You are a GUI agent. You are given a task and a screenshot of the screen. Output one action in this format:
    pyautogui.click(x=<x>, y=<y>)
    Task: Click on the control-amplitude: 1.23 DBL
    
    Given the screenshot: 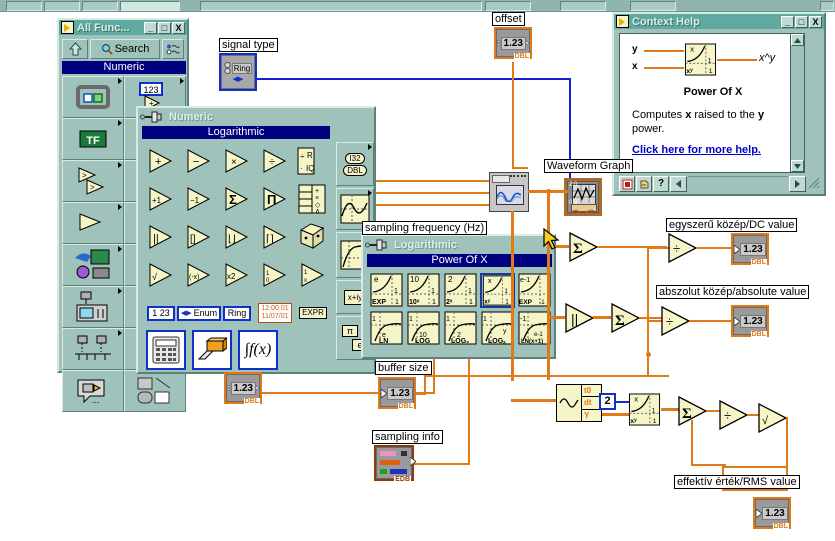 What is the action you would take?
    pyautogui.click(x=243, y=388)
    